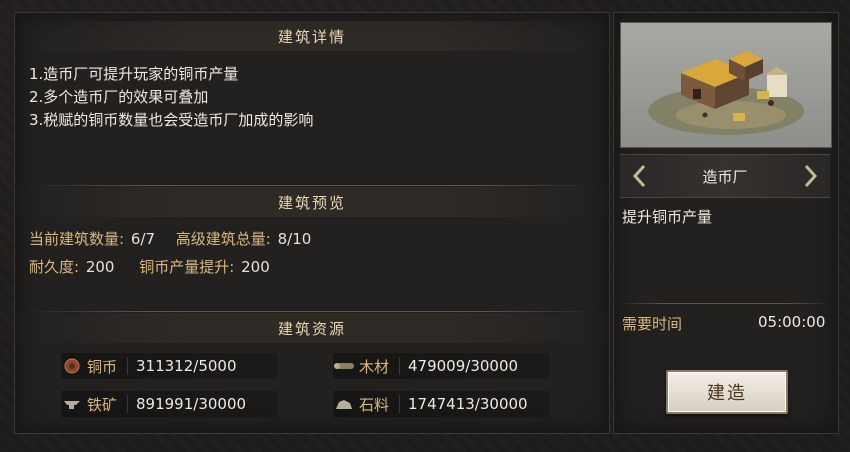 This screenshot has width=850, height=452. I want to click on preview-title: 建筑预览, so click(312, 202).